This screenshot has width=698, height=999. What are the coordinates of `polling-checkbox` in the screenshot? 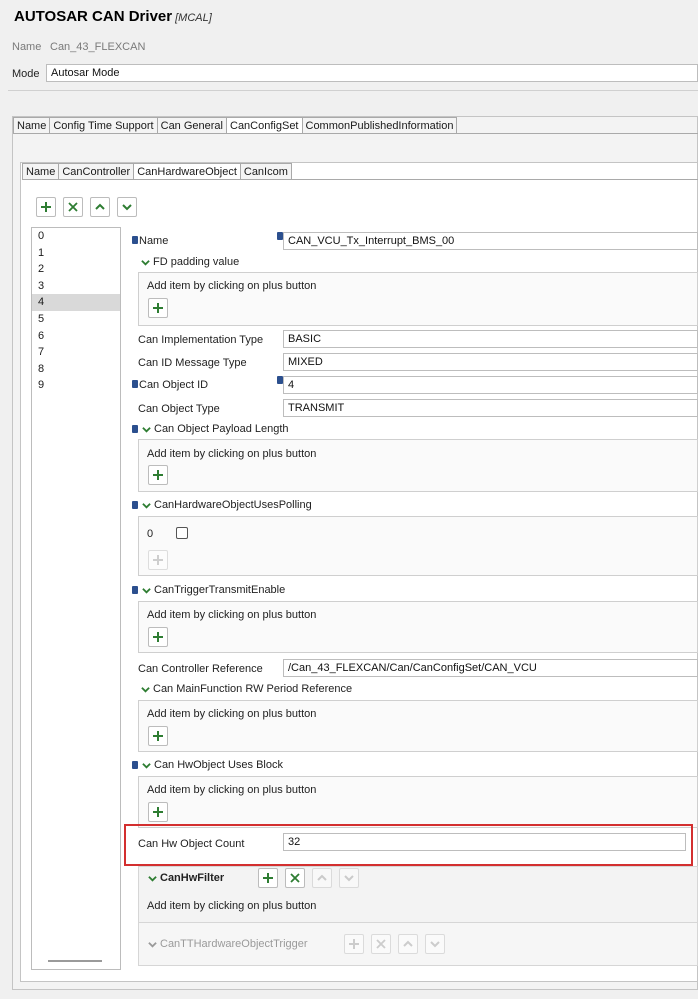 It's located at (182, 533).